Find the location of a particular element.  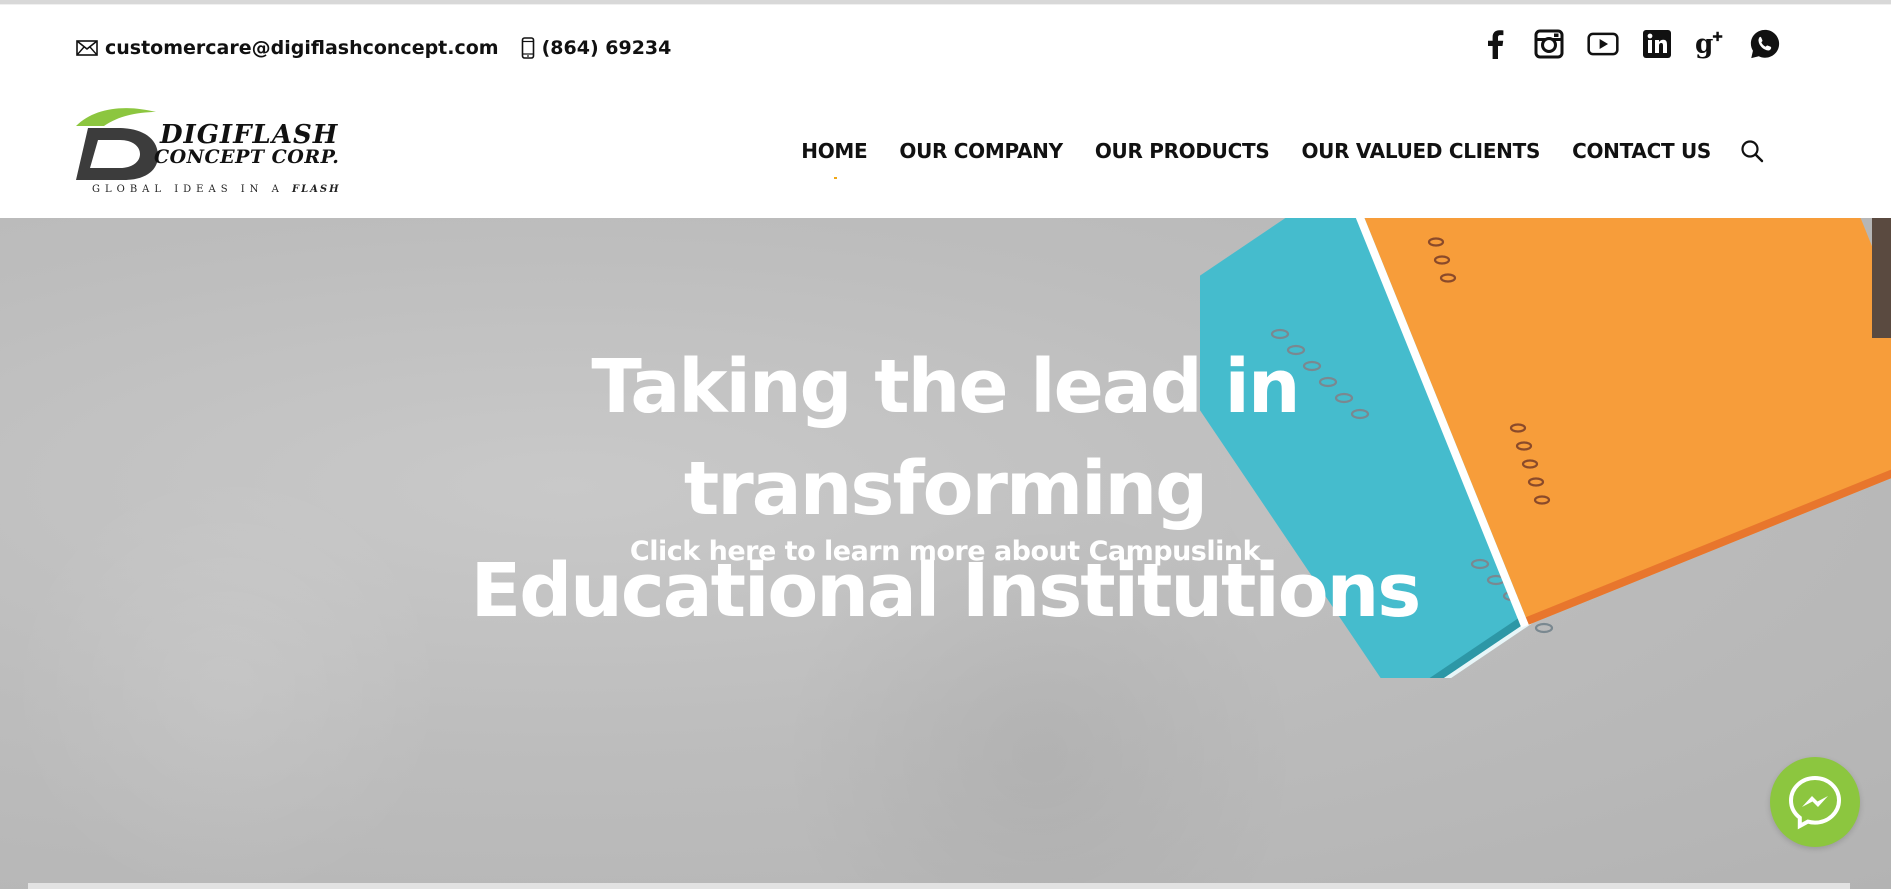

messenger-button is located at coordinates (1815, 802).